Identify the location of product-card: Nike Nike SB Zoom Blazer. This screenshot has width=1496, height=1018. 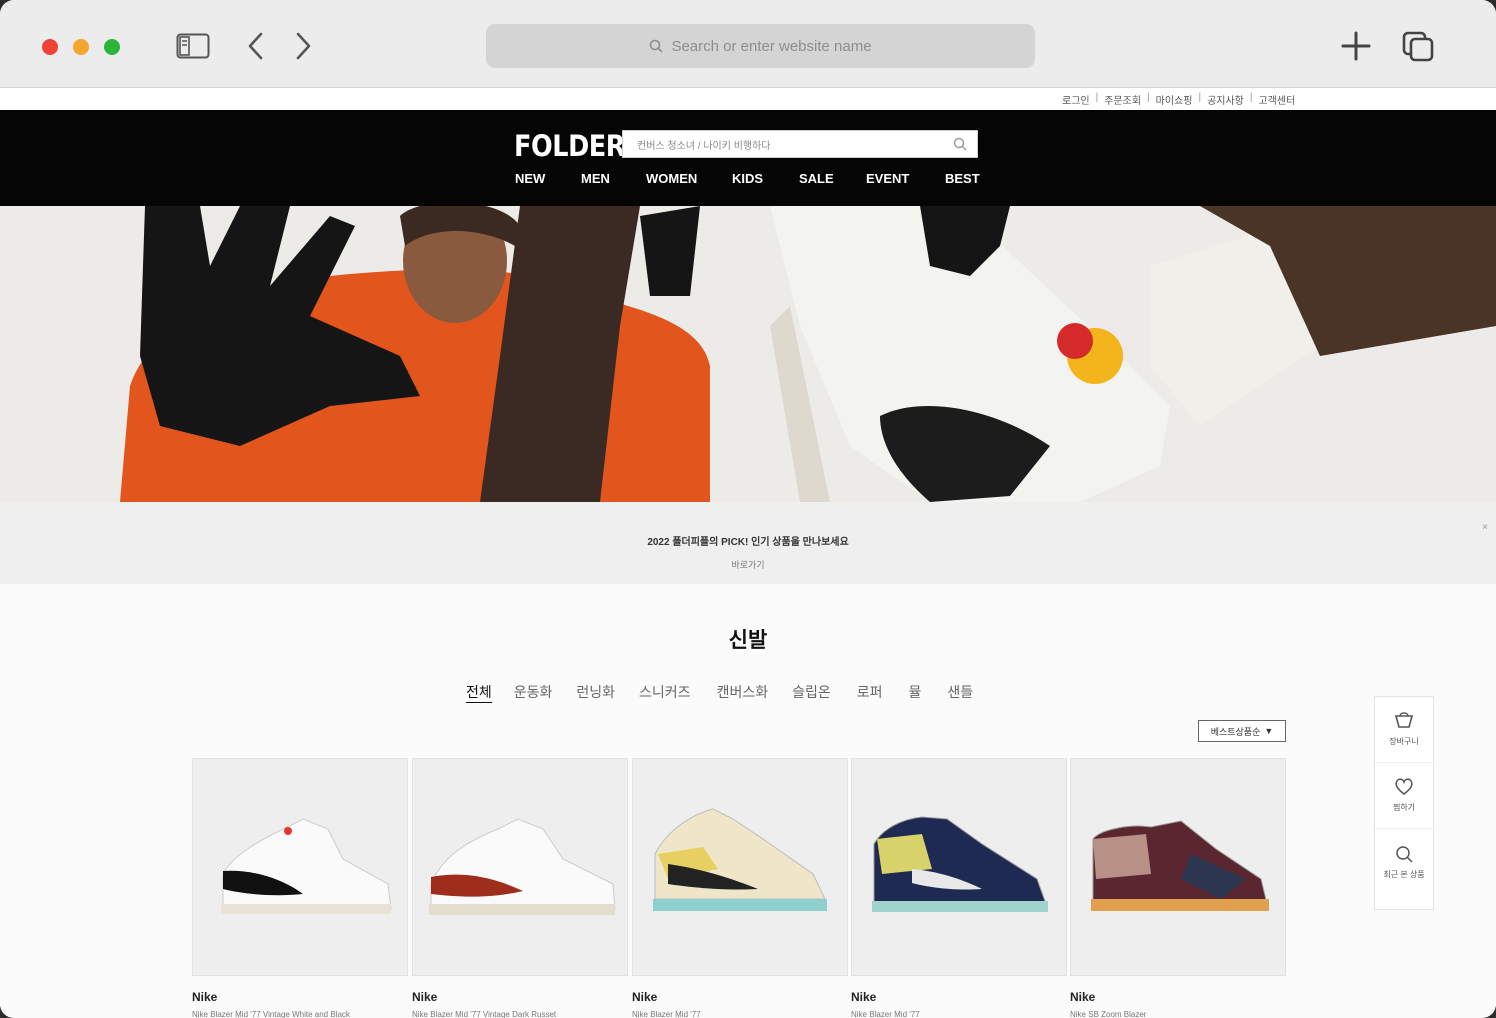
(1178, 888).